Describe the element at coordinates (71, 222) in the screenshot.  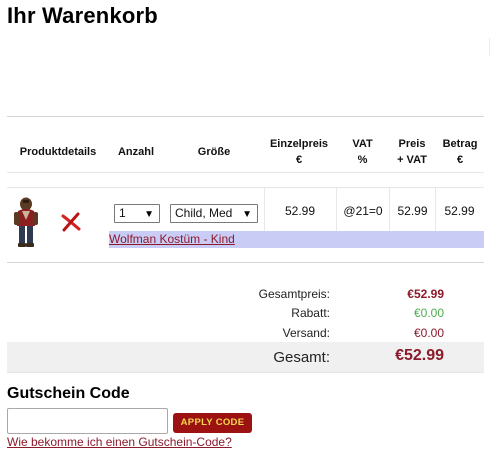
I see `close-icon` at that location.